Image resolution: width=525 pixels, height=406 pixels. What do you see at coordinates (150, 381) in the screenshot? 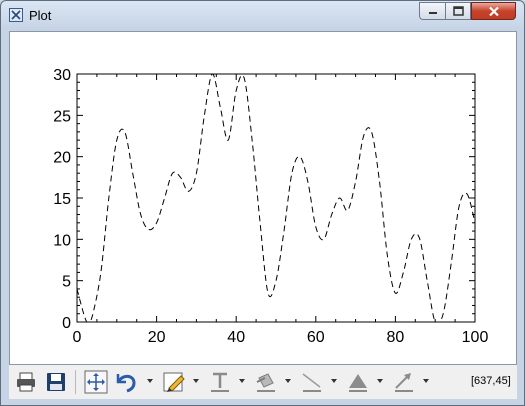
I see `undo-dropdown` at bounding box center [150, 381].